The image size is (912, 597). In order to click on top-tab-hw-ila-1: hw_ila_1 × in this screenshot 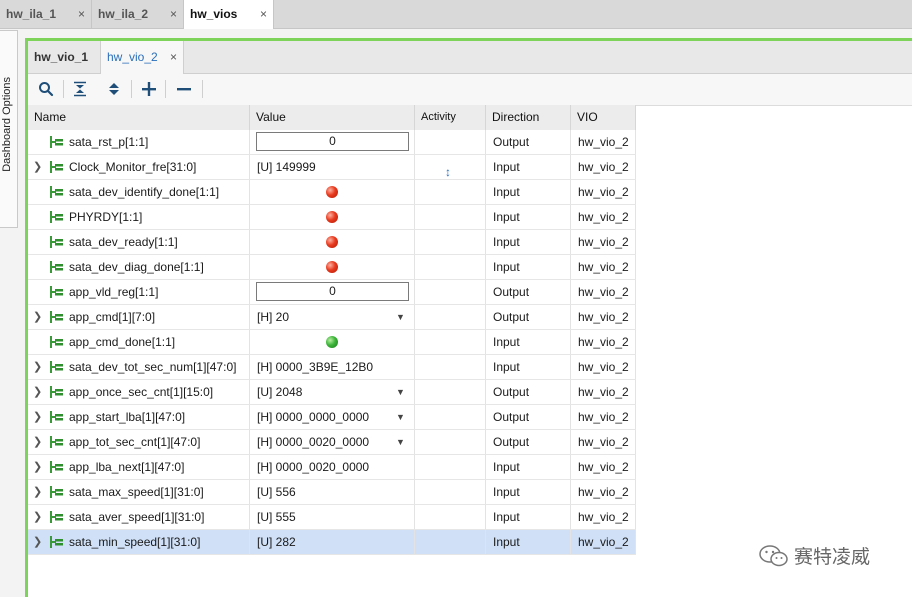, I will do `click(46, 14)`.